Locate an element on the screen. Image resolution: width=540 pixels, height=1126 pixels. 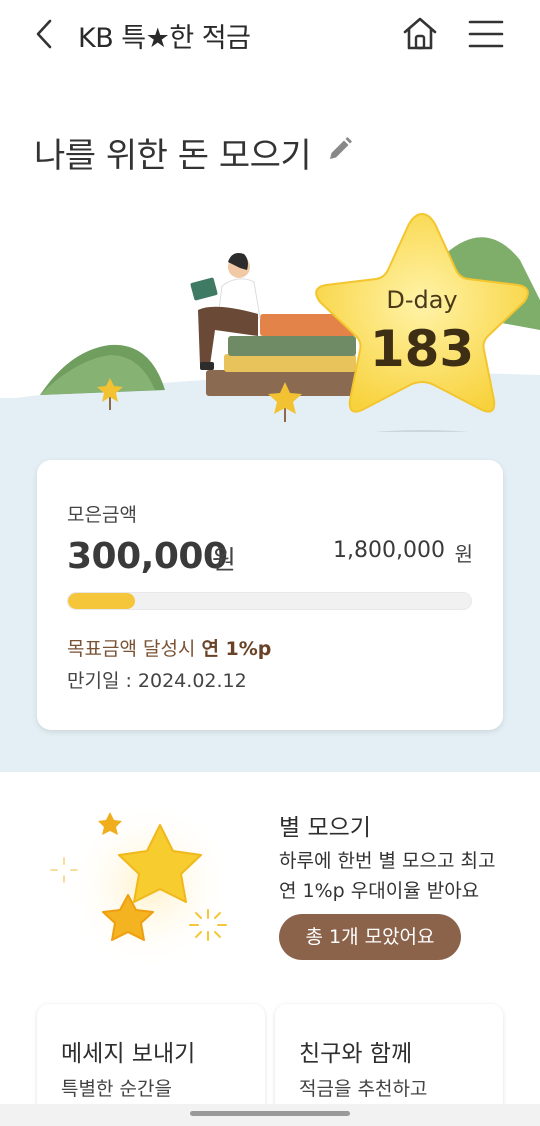
with-friend-title: 친구와 함께 is located at coordinates (356, 1054).